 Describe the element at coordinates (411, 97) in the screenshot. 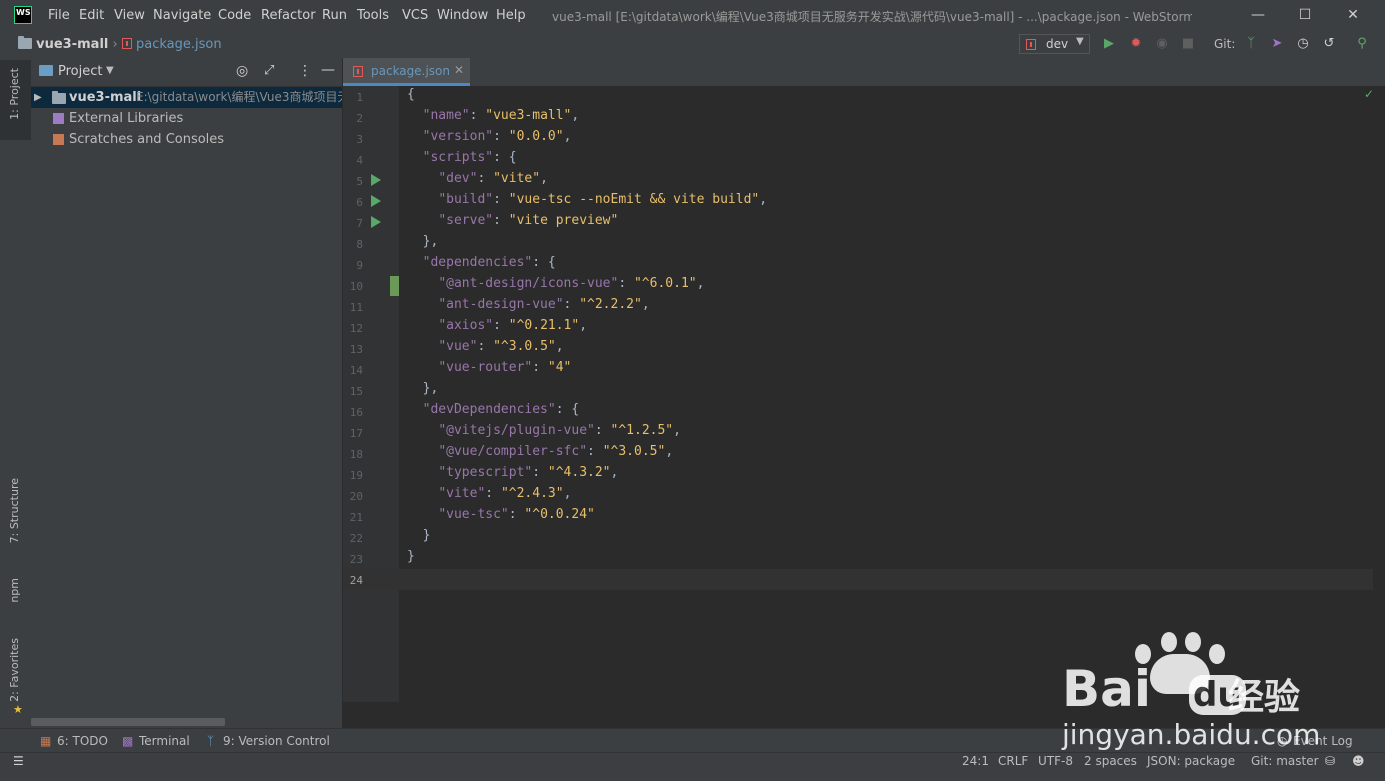

I see `code-line: {` at that location.